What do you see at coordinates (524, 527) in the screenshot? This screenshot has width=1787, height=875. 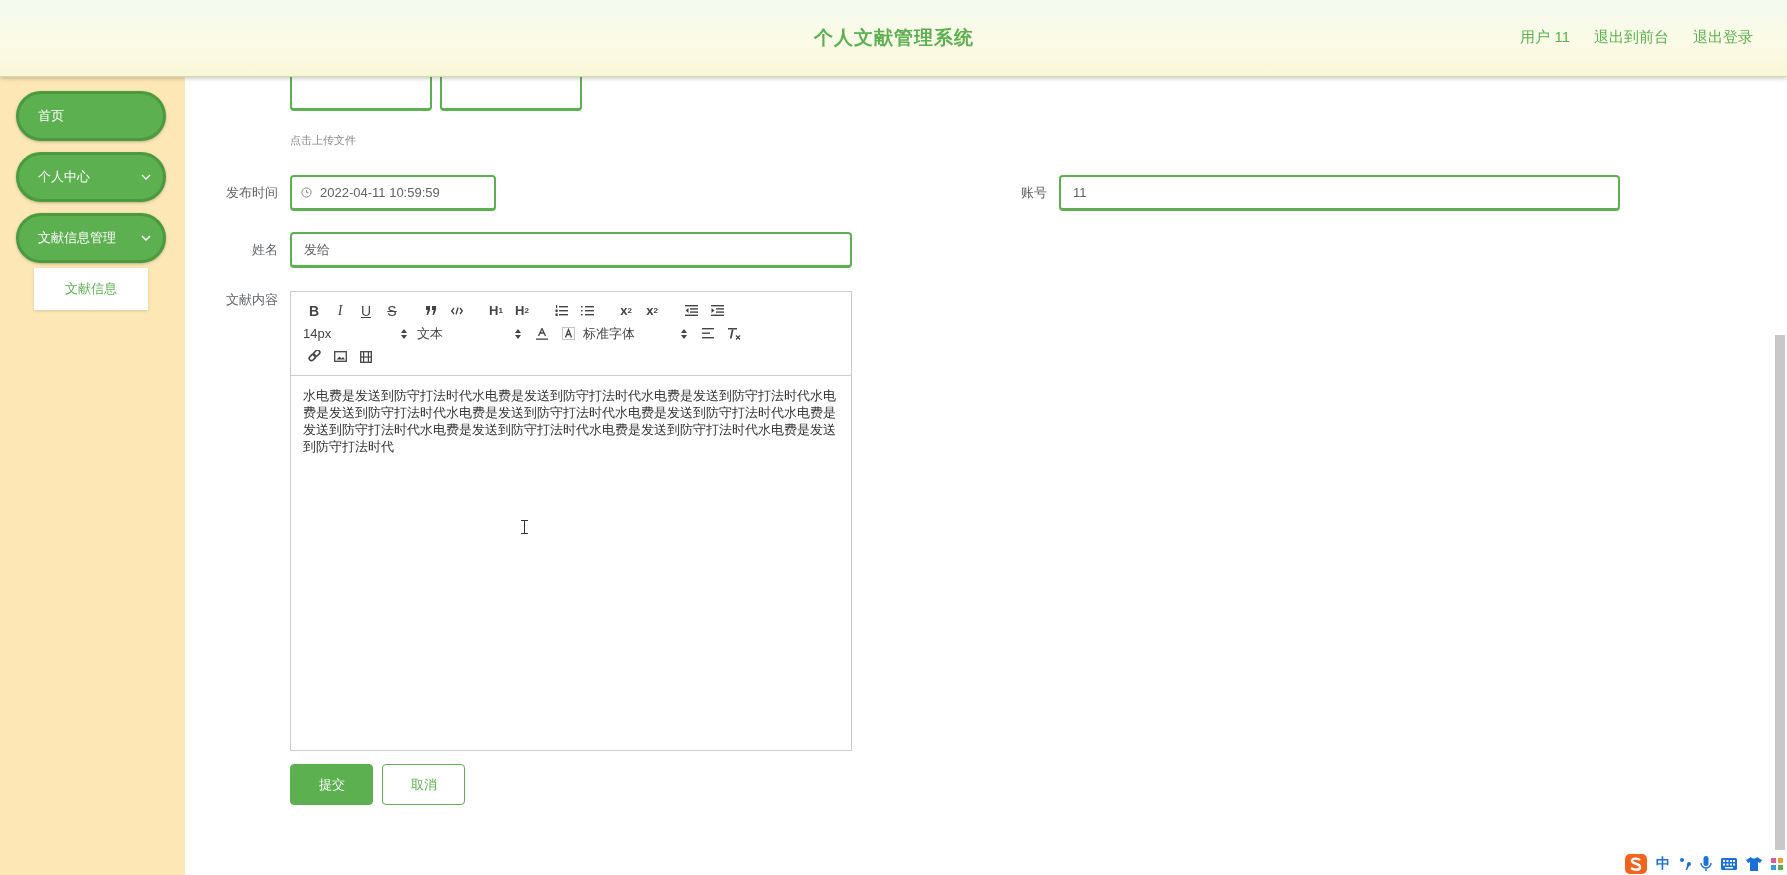 I see `text-cursor-icon` at bounding box center [524, 527].